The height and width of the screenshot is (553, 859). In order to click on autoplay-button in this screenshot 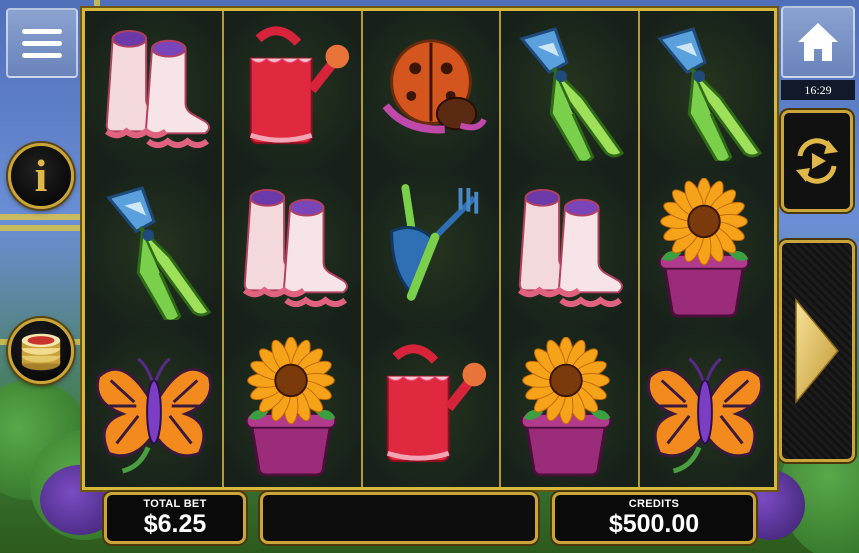, I will do `click(817, 161)`.